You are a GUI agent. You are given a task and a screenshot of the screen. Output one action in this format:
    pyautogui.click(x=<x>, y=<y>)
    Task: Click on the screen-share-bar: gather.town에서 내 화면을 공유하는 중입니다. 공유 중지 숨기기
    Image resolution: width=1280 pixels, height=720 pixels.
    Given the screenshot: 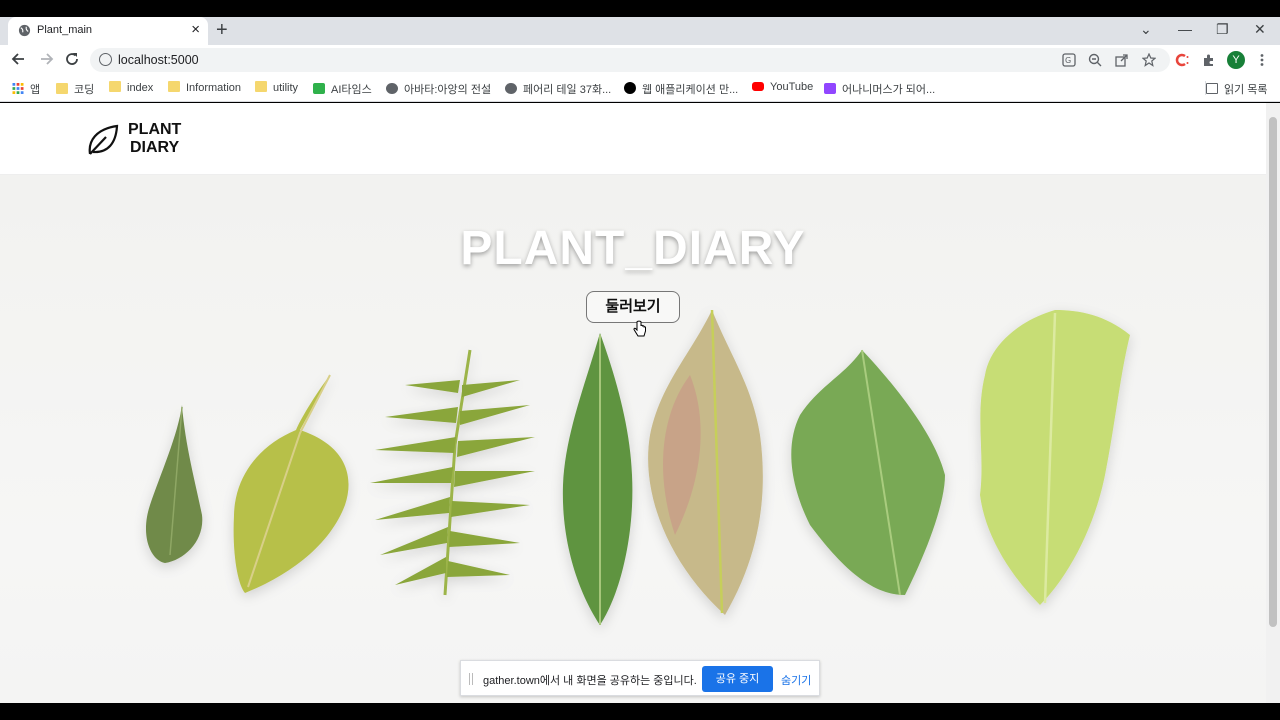 What is the action you would take?
    pyautogui.click(x=640, y=678)
    